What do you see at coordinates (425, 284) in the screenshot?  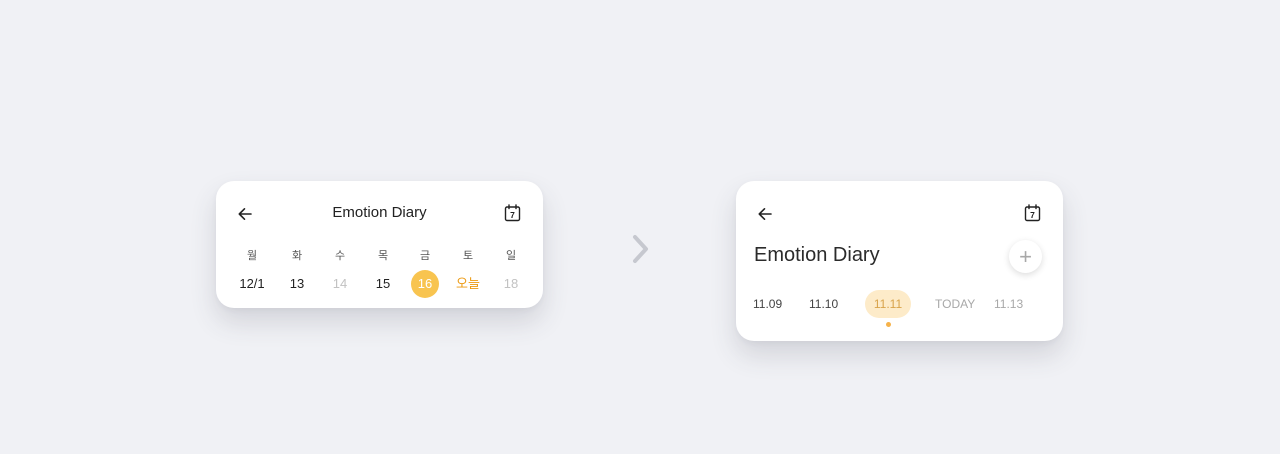 I see `selected-date-label: 16` at bounding box center [425, 284].